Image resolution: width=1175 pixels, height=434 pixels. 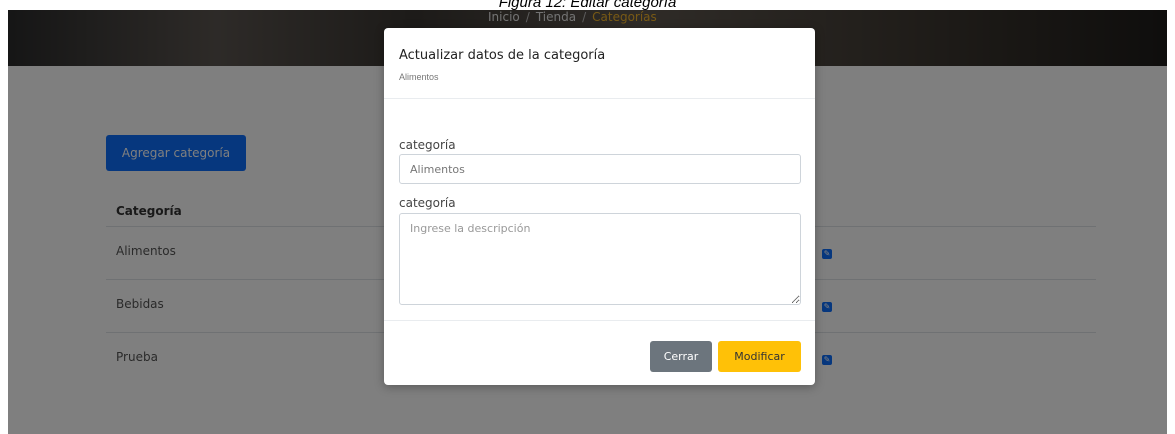 I want to click on category-name-input, so click(x=600, y=169).